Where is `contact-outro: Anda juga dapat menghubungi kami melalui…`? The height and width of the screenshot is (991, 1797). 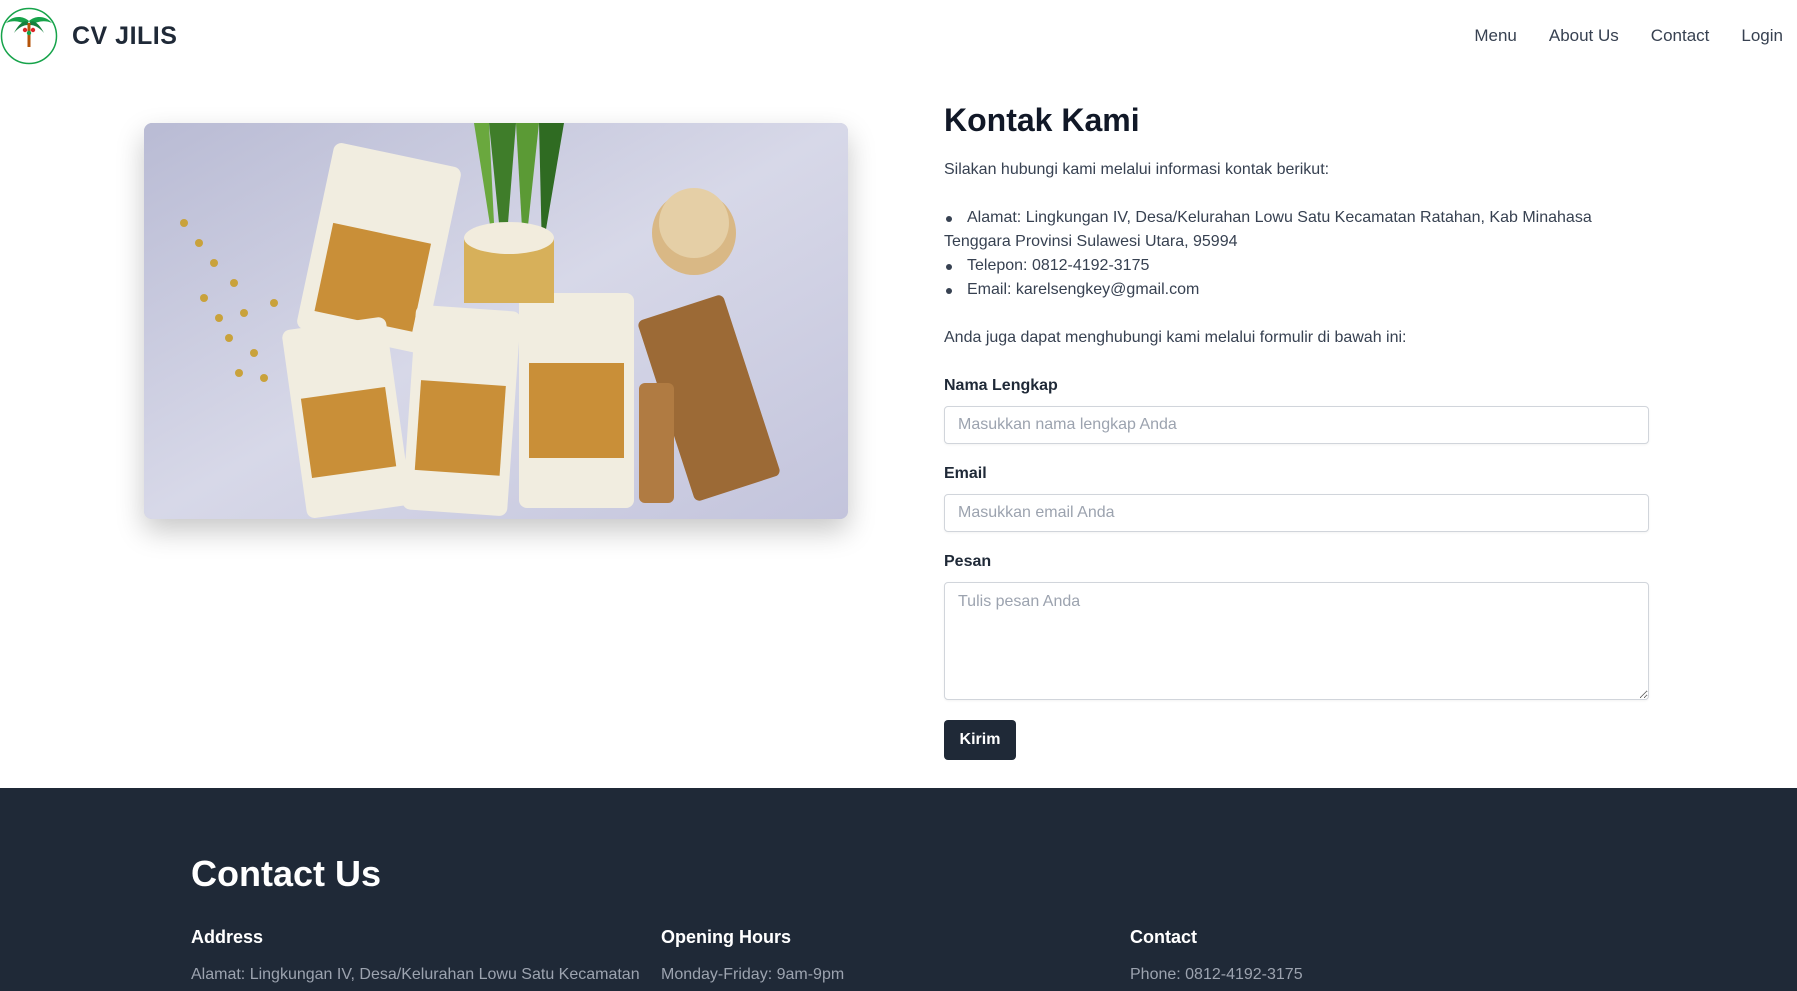
contact-outro: Anda juga dapat menghubungi kami melalui… is located at coordinates (1175, 337).